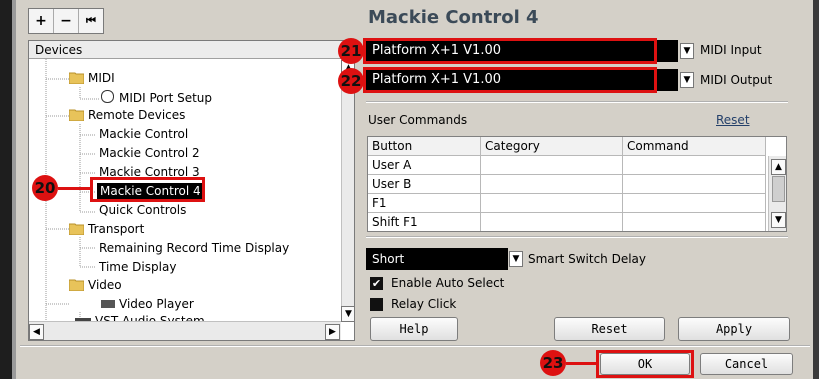 The image size is (819, 379). What do you see at coordinates (424, 165) in the screenshot?
I see `cell-button: User A` at bounding box center [424, 165].